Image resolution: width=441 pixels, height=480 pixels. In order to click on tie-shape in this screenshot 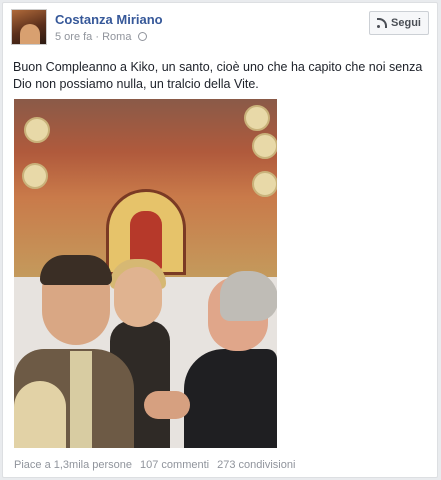, I will do `click(81, 399)`.